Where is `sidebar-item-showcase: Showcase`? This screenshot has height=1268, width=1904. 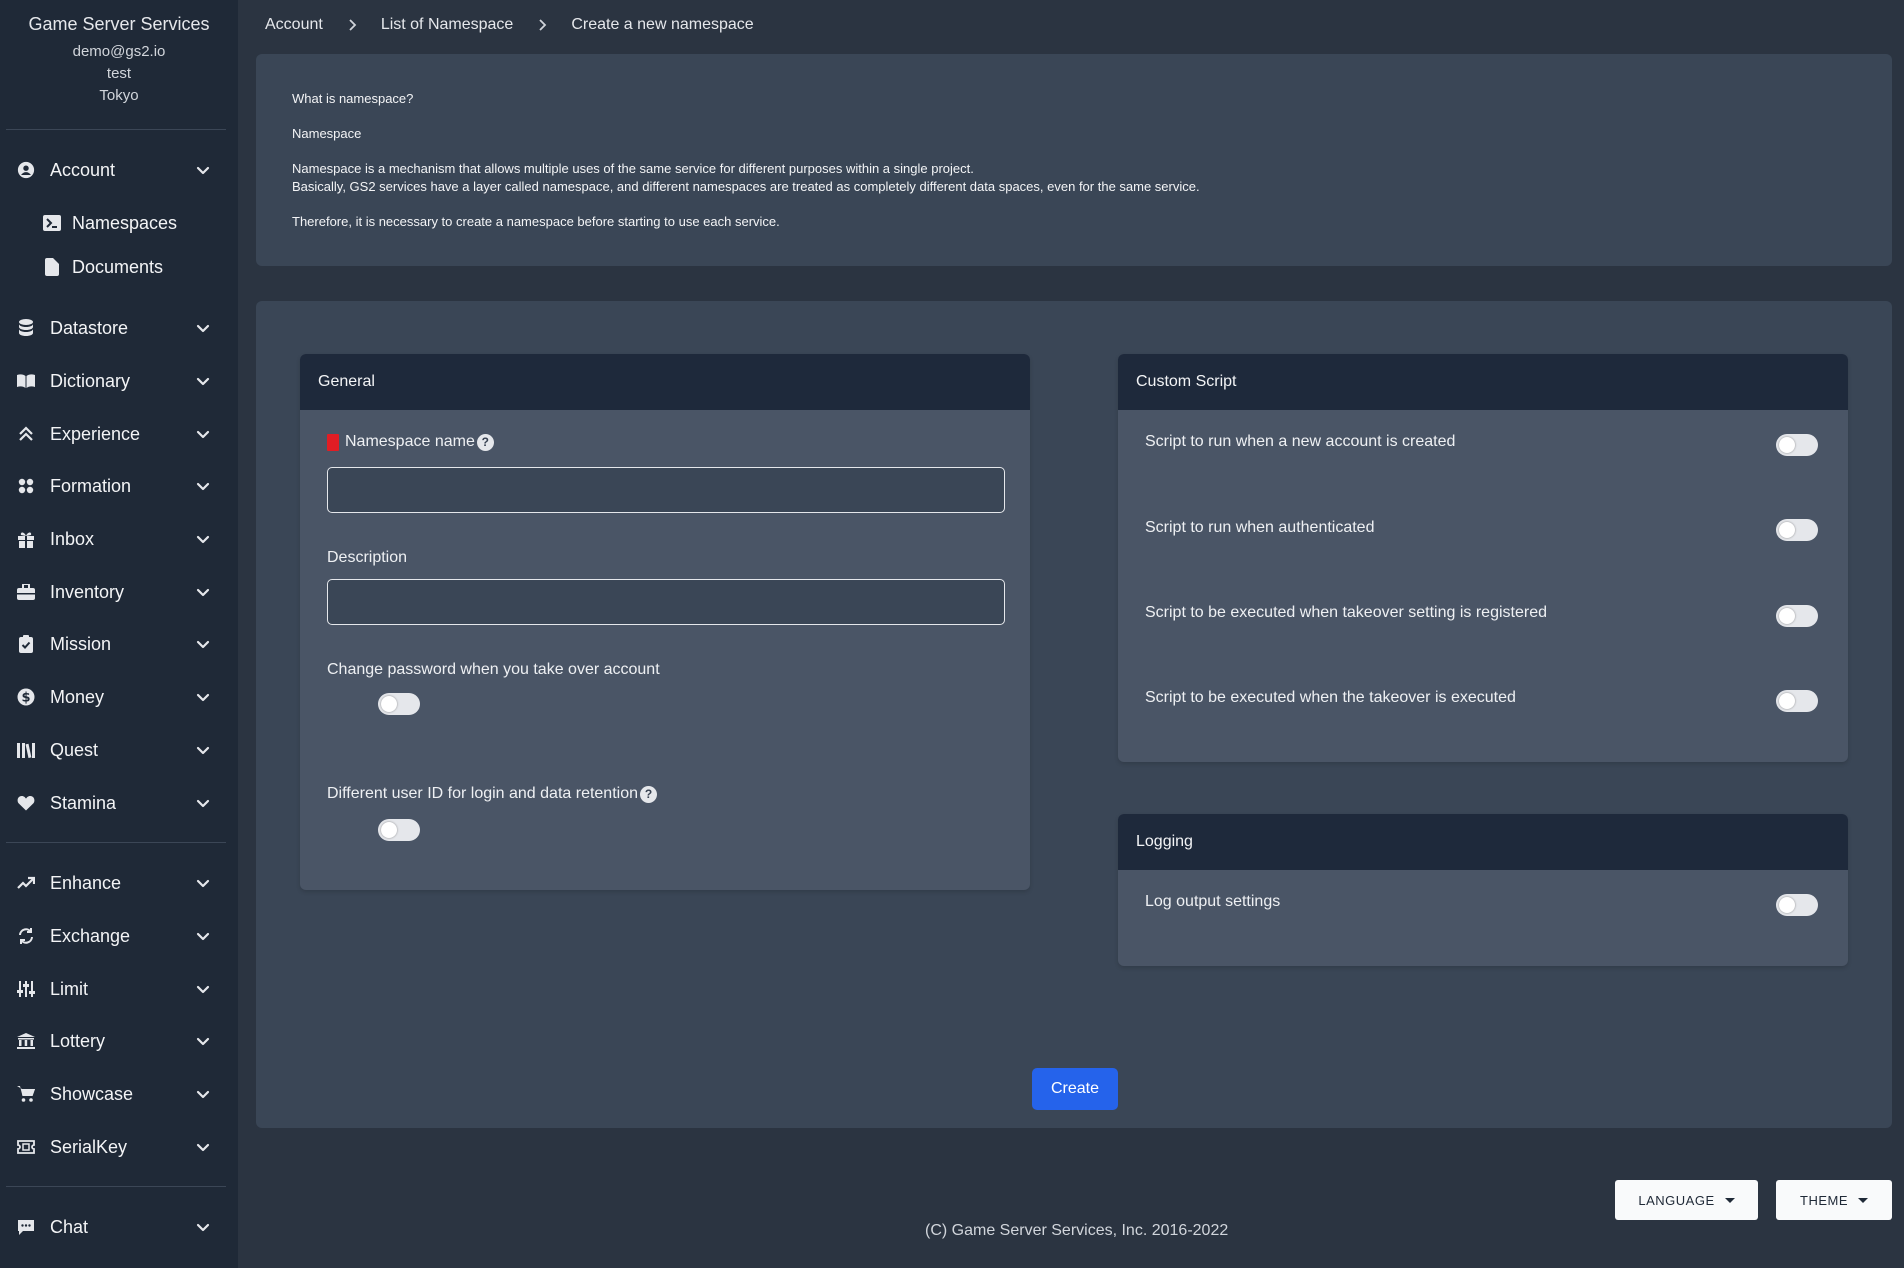
sidebar-item-showcase: Showcase is located at coordinates (119, 1094).